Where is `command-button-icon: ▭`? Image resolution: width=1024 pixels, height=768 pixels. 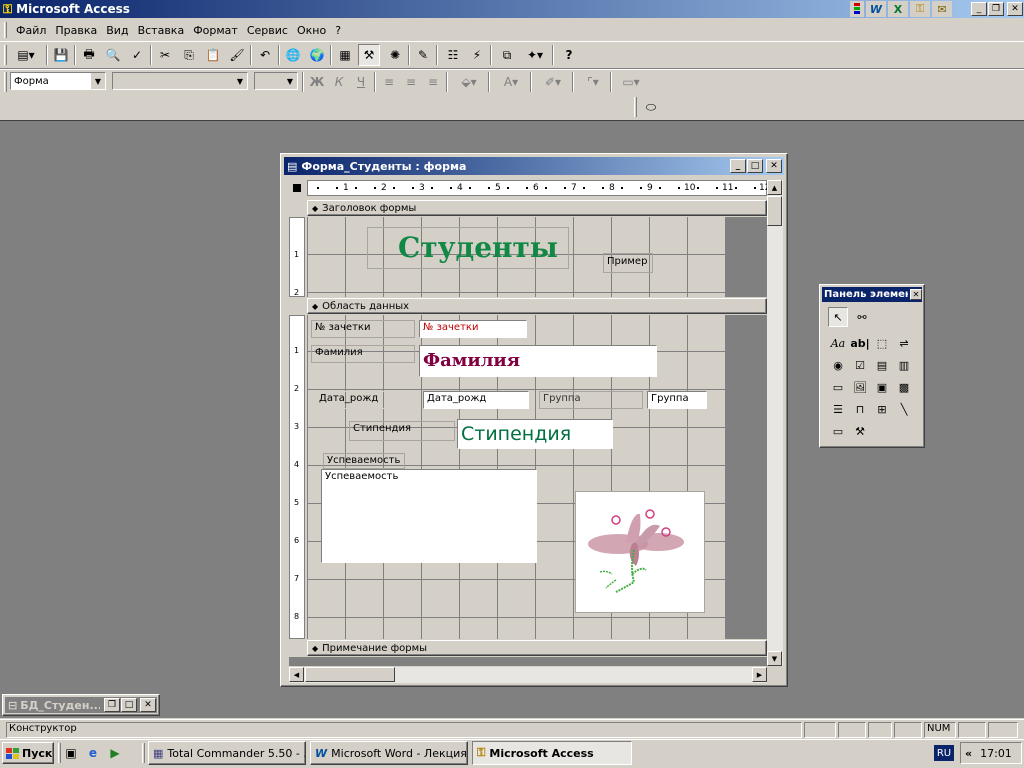 command-button-icon: ▭ is located at coordinates (838, 387).